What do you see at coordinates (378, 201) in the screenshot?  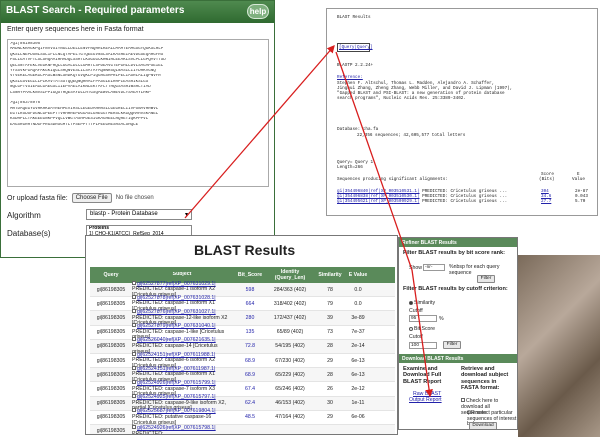 I see `hit-id-link: gi|354495621|ref|XP_003509929.1|` at bounding box center [378, 201].